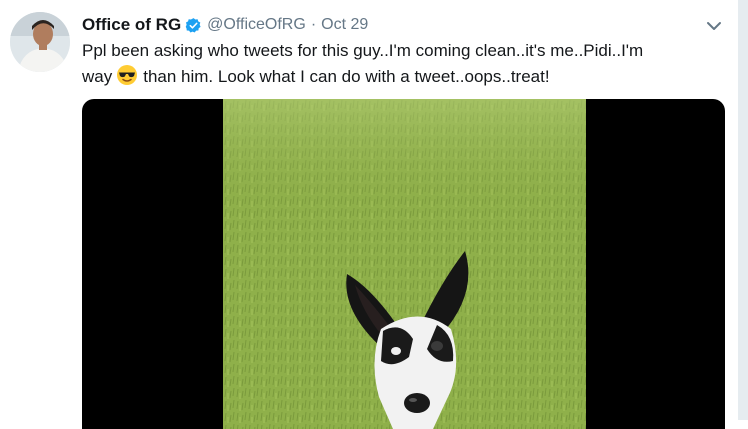 The image size is (748, 429). I want to click on verified-badge-icon, so click(193, 25).